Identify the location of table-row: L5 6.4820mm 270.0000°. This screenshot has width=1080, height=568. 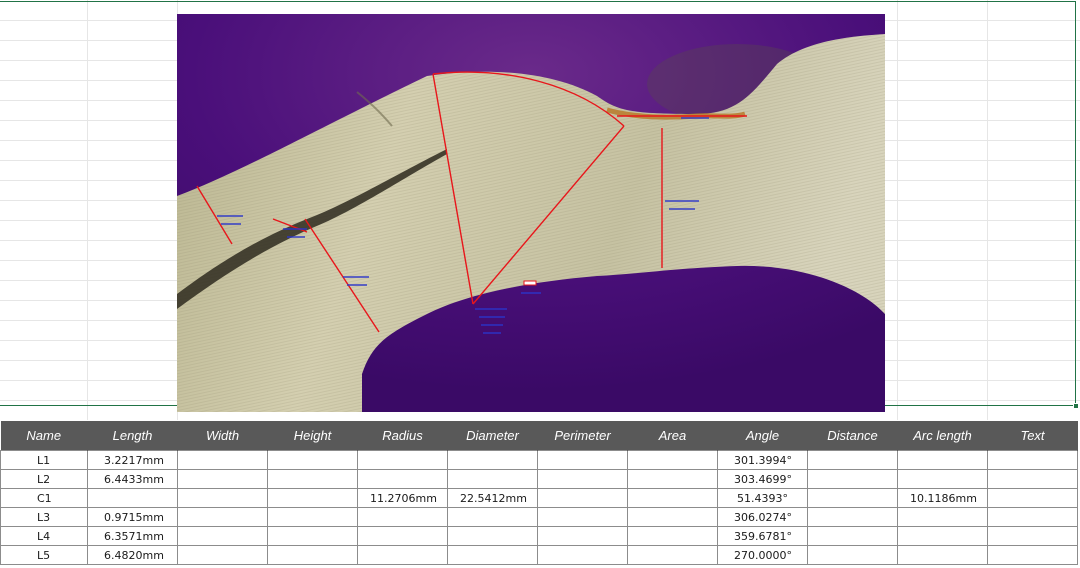
(539, 555).